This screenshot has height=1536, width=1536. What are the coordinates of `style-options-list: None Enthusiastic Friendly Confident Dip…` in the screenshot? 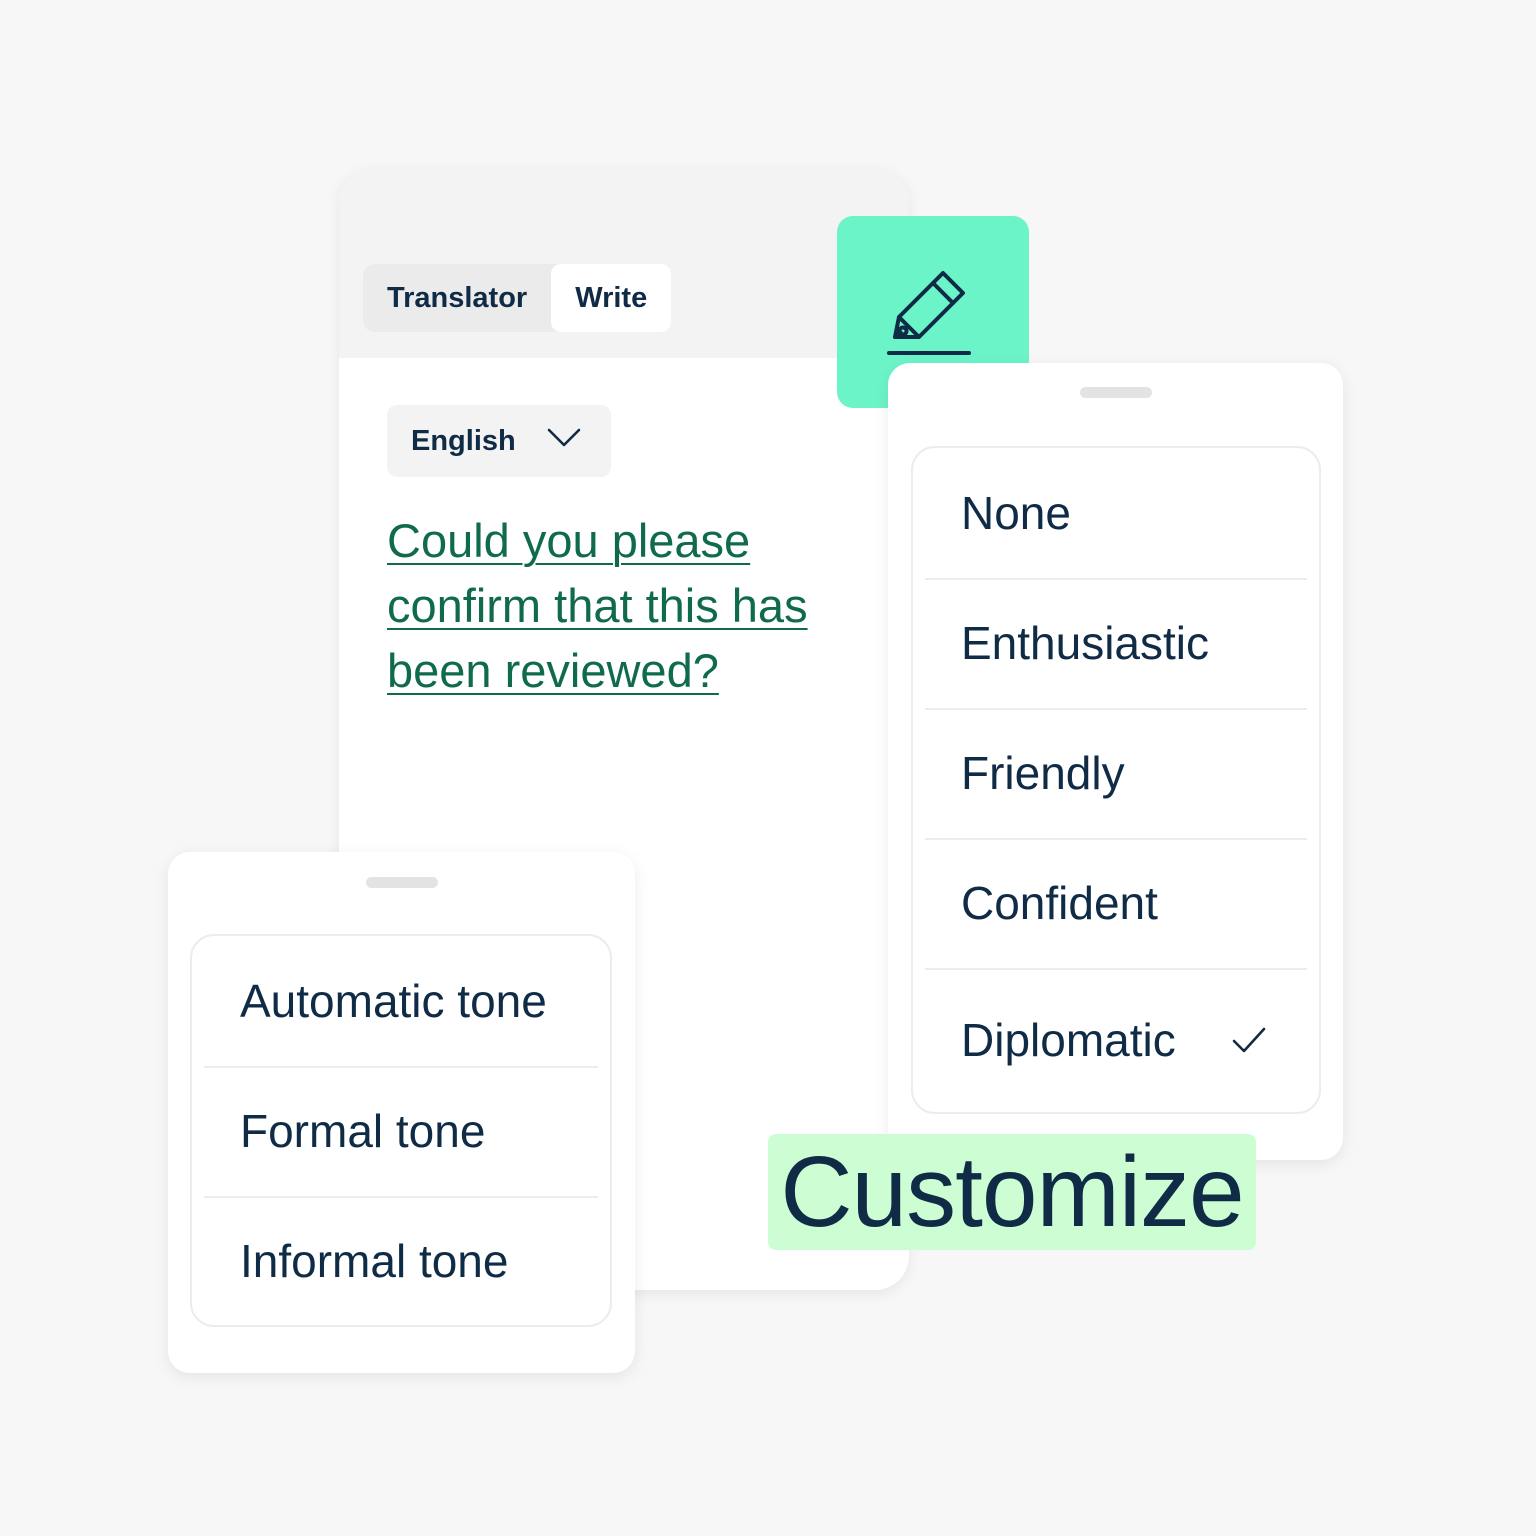 It's located at (1116, 780).